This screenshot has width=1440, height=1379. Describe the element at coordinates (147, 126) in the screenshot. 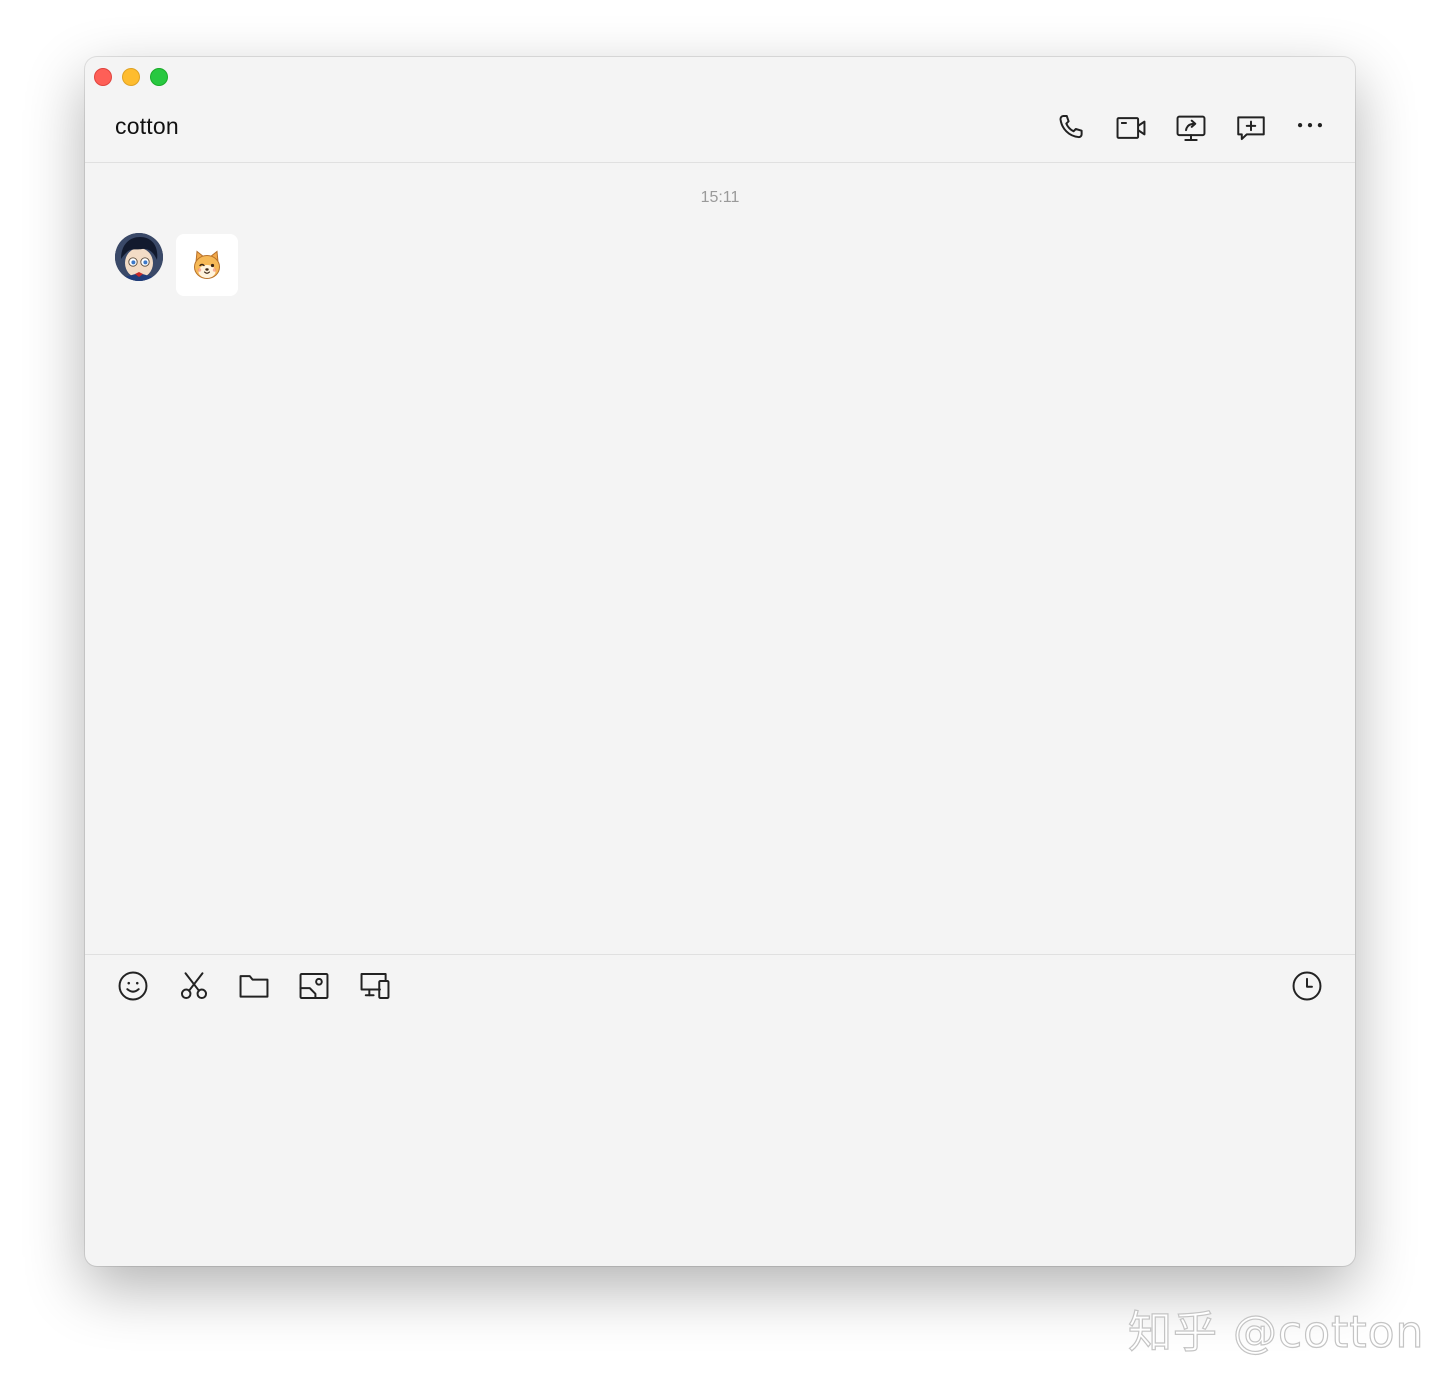

I see `chat-title: cotton` at that location.